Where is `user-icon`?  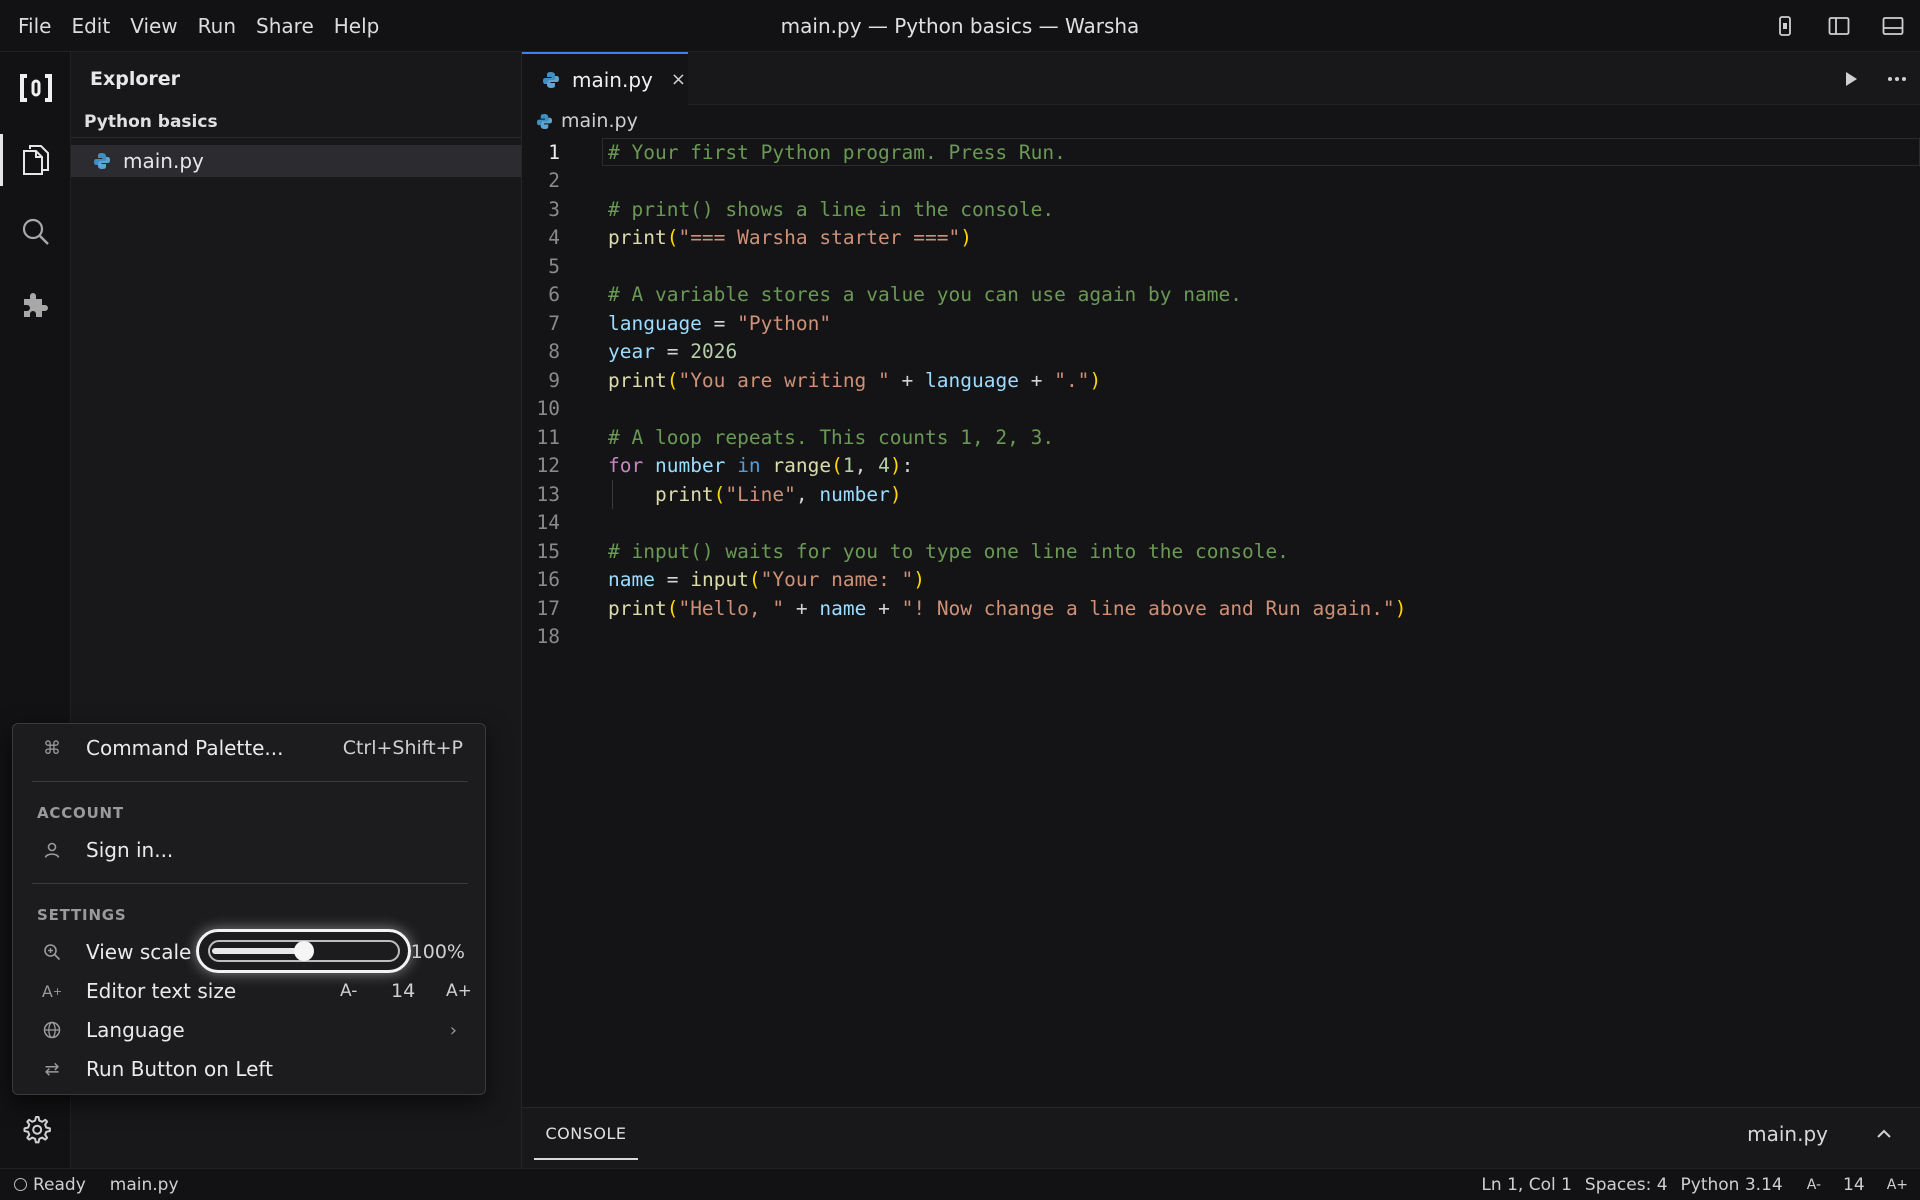
user-icon is located at coordinates (52, 850).